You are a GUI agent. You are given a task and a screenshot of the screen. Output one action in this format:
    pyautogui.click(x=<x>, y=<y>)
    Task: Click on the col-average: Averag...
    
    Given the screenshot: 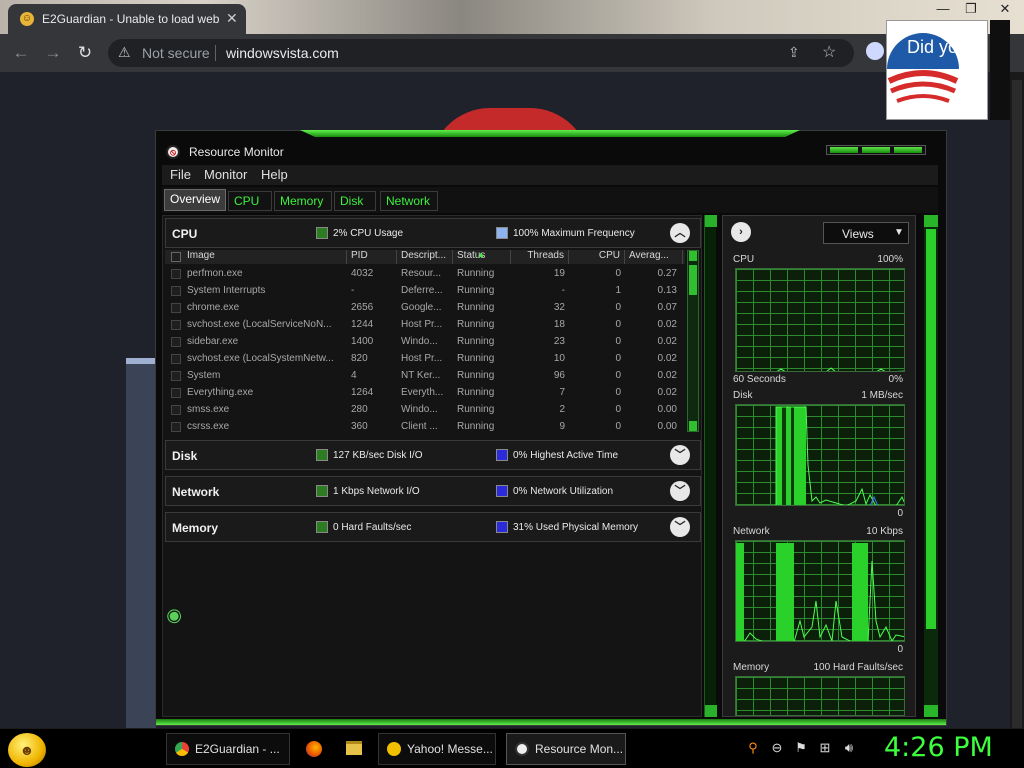 What is the action you would take?
    pyautogui.click(x=654, y=257)
    